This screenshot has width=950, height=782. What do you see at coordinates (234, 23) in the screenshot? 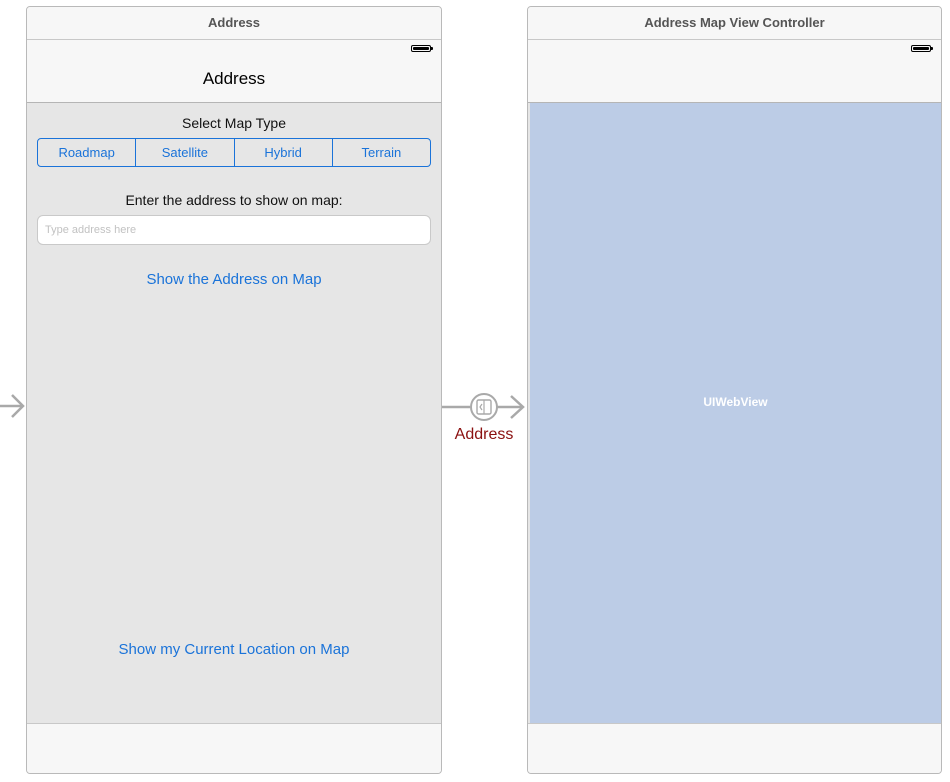
I see `scene-title: Address` at bounding box center [234, 23].